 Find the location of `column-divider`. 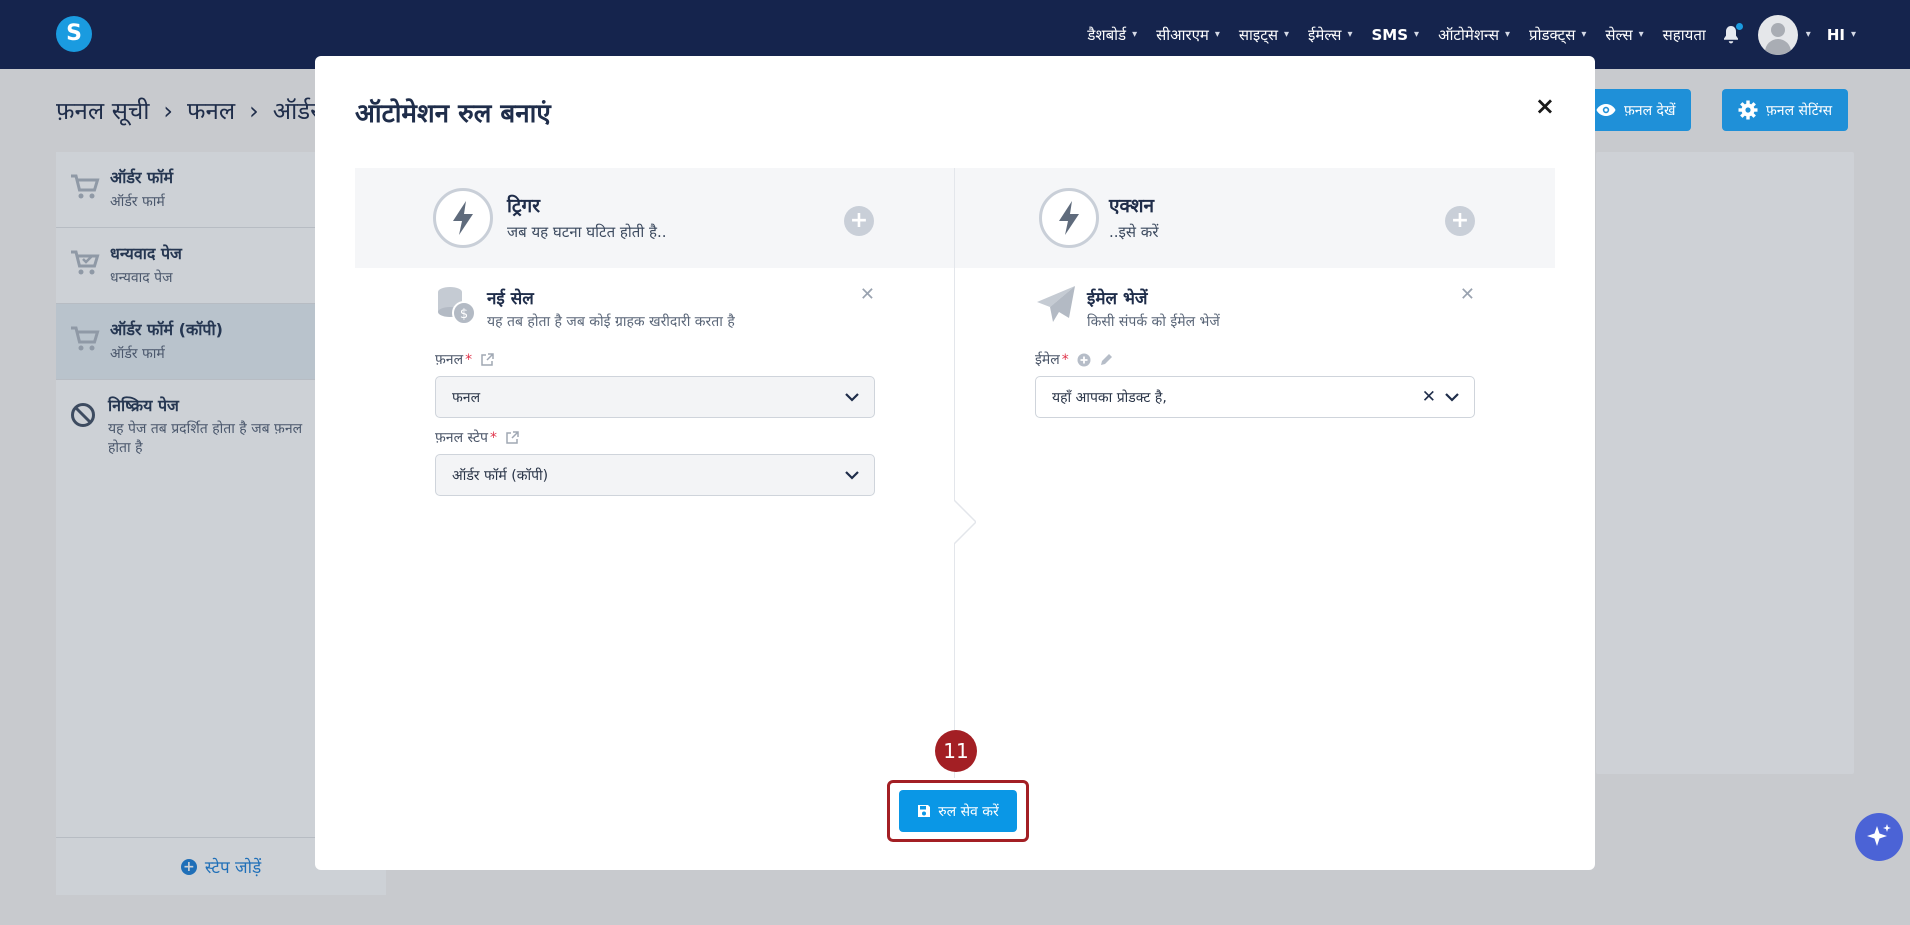

column-divider is located at coordinates (954, 473).